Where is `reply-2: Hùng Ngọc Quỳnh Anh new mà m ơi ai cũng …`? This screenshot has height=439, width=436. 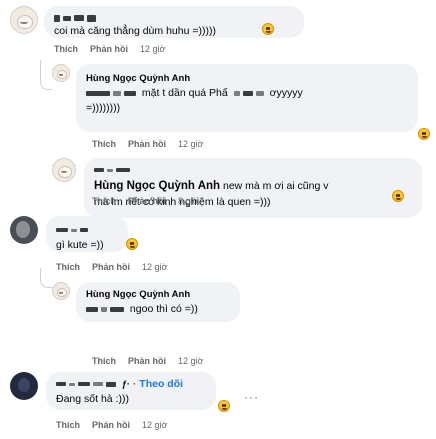
reply-2: Hùng Ngọc Quỳnh Anh new mà m ơi ai cũng … is located at coordinates (237, 188).